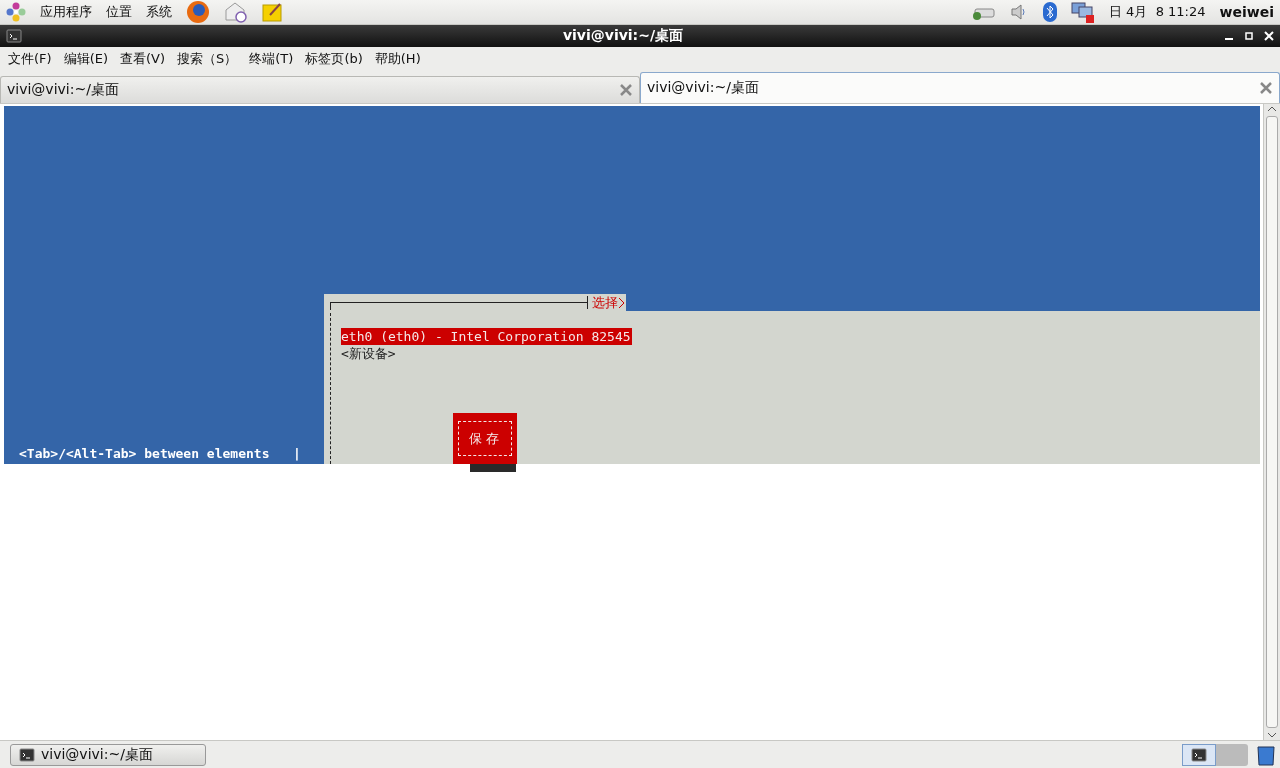 Image resolution: width=1280 pixels, height=768 pixels. What do you see at coordinates (159, 12) in the screenshot?
I see `panel-menu: 系统` at bounding box center [159, 12].